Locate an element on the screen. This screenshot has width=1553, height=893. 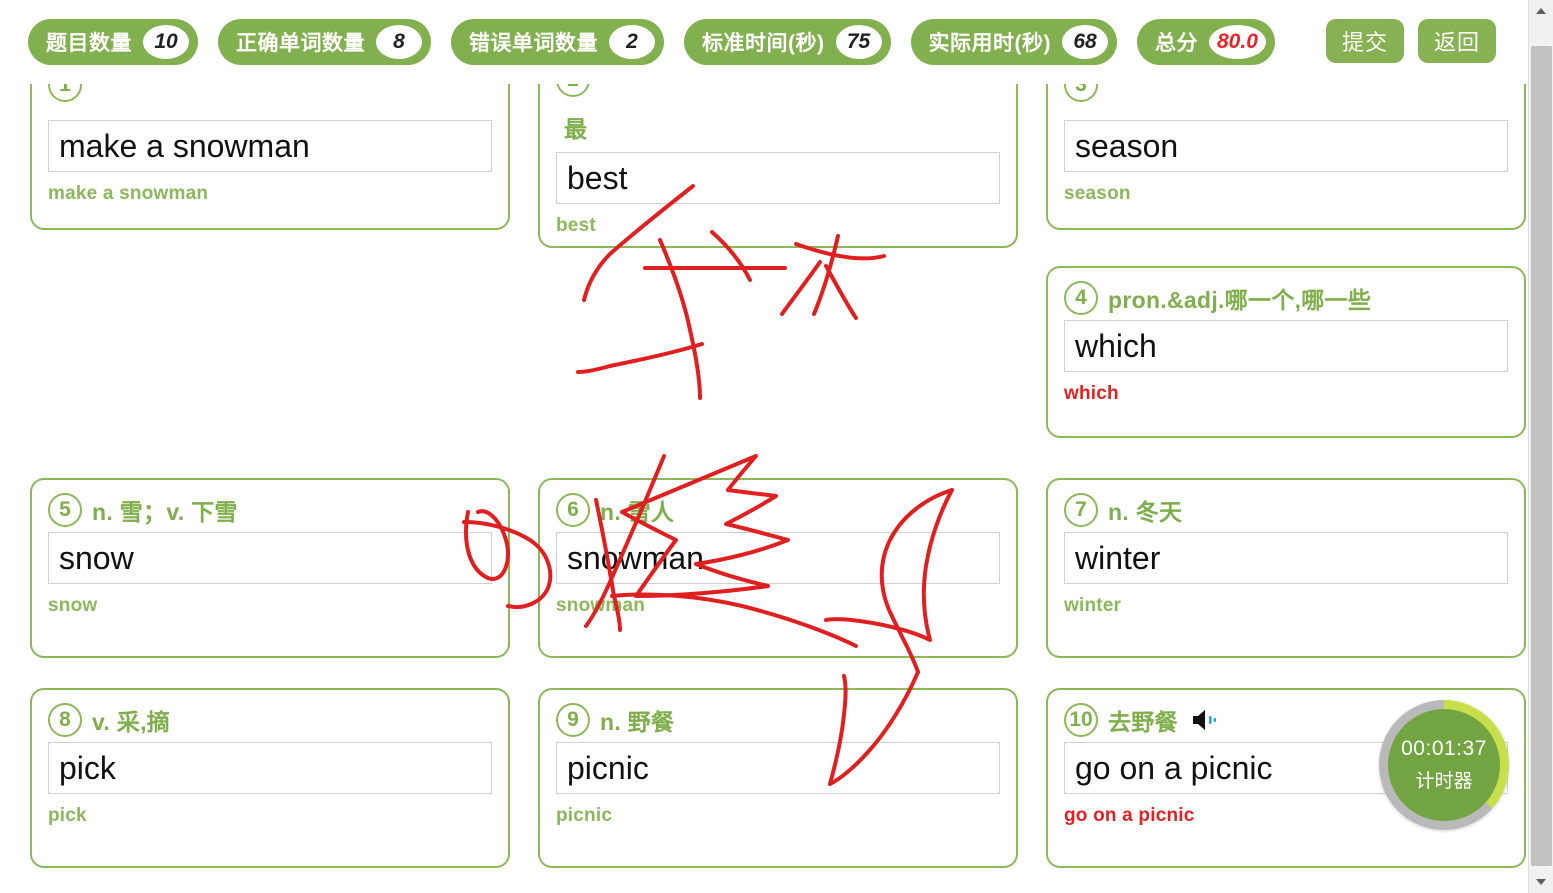
solution-text: pick is located at coordinates (67, 815).